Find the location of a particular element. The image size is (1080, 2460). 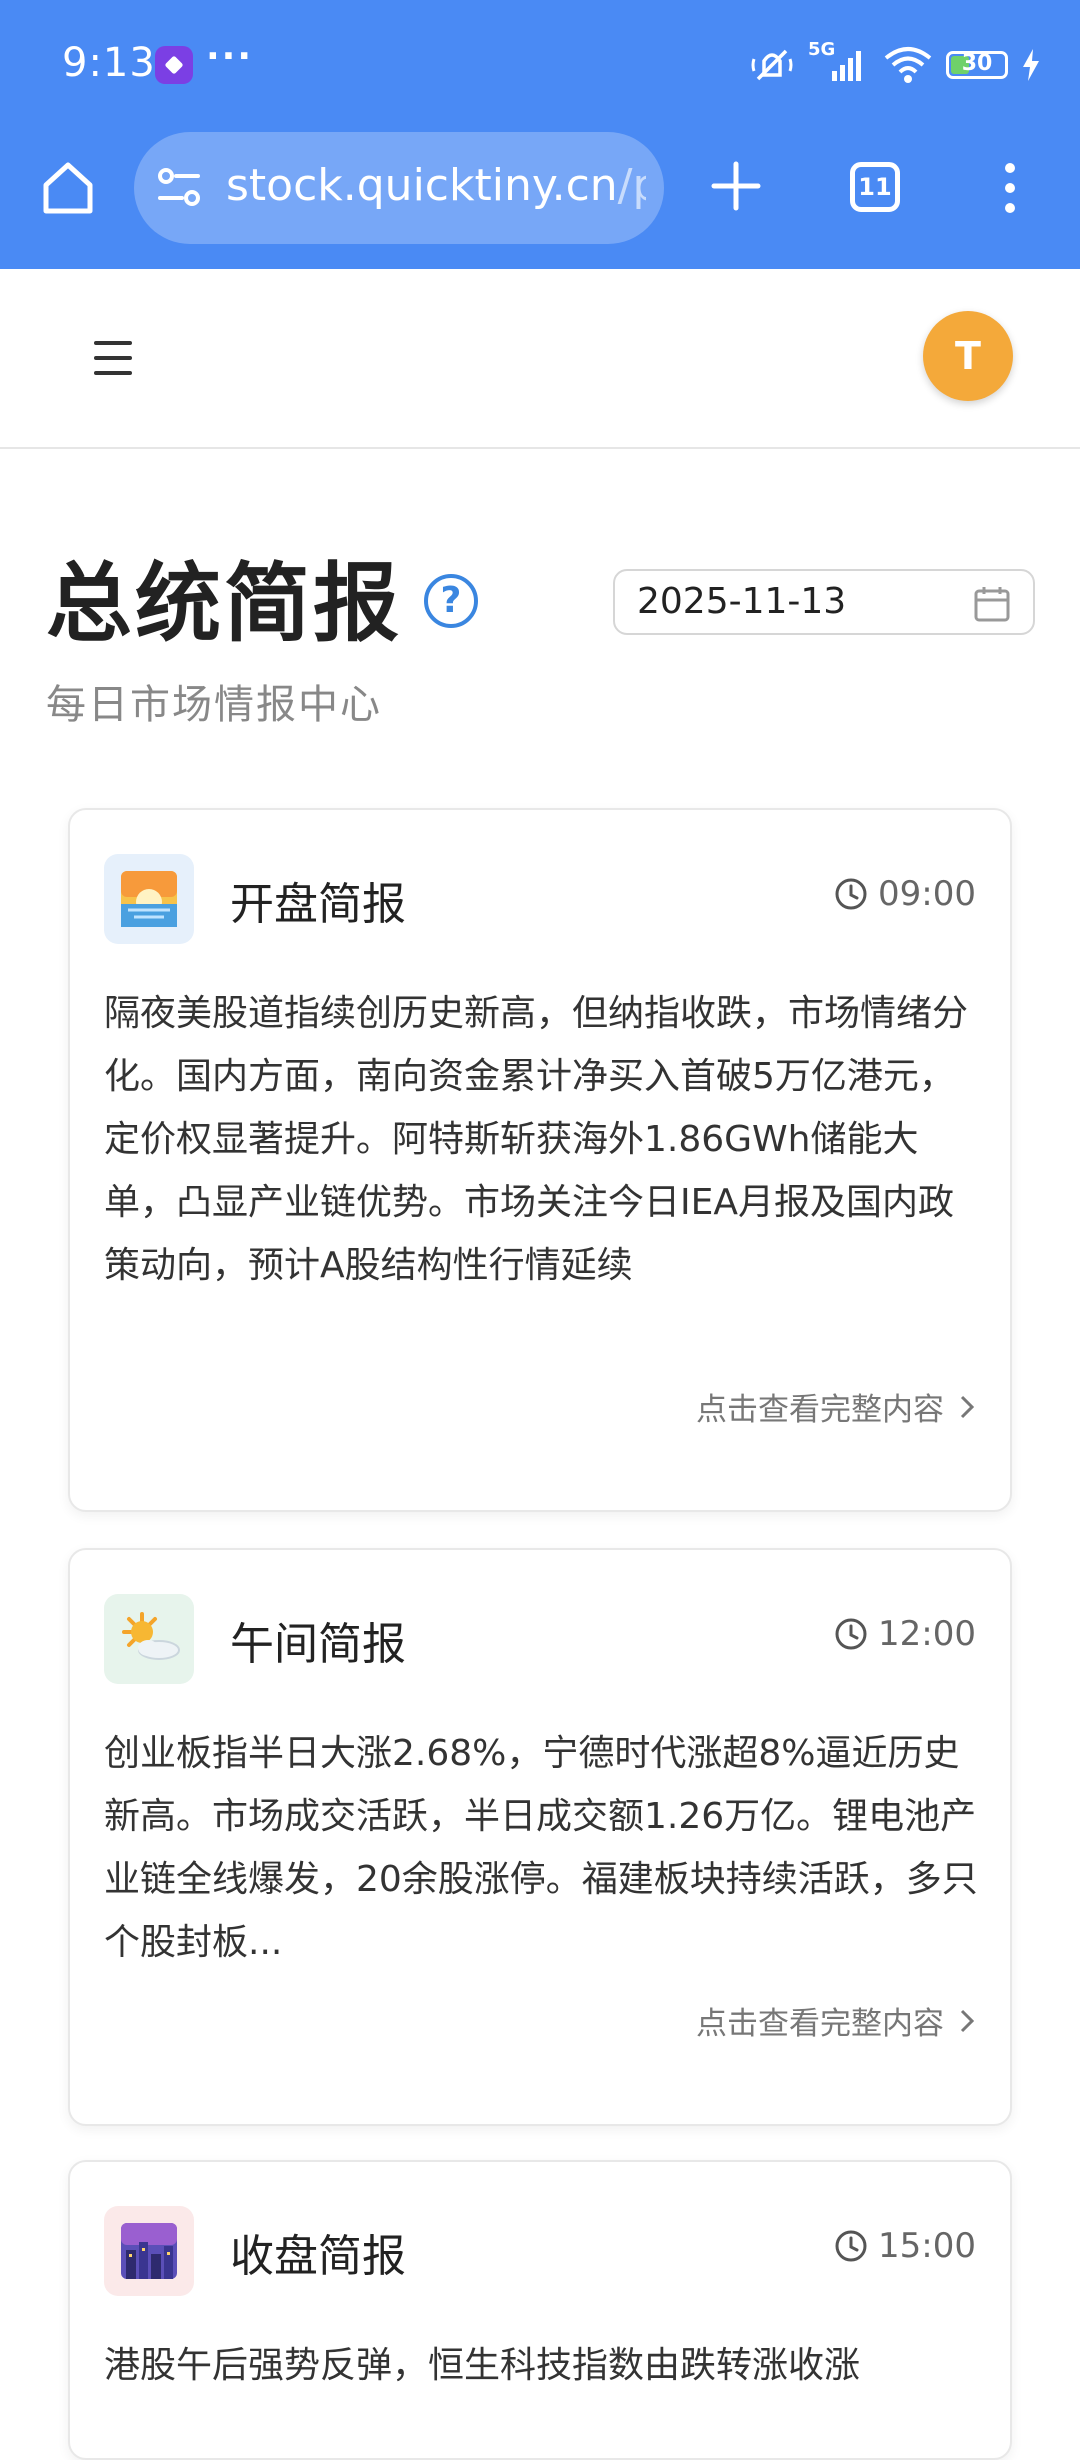

wifi-icon is located at coordinates (908, 65).